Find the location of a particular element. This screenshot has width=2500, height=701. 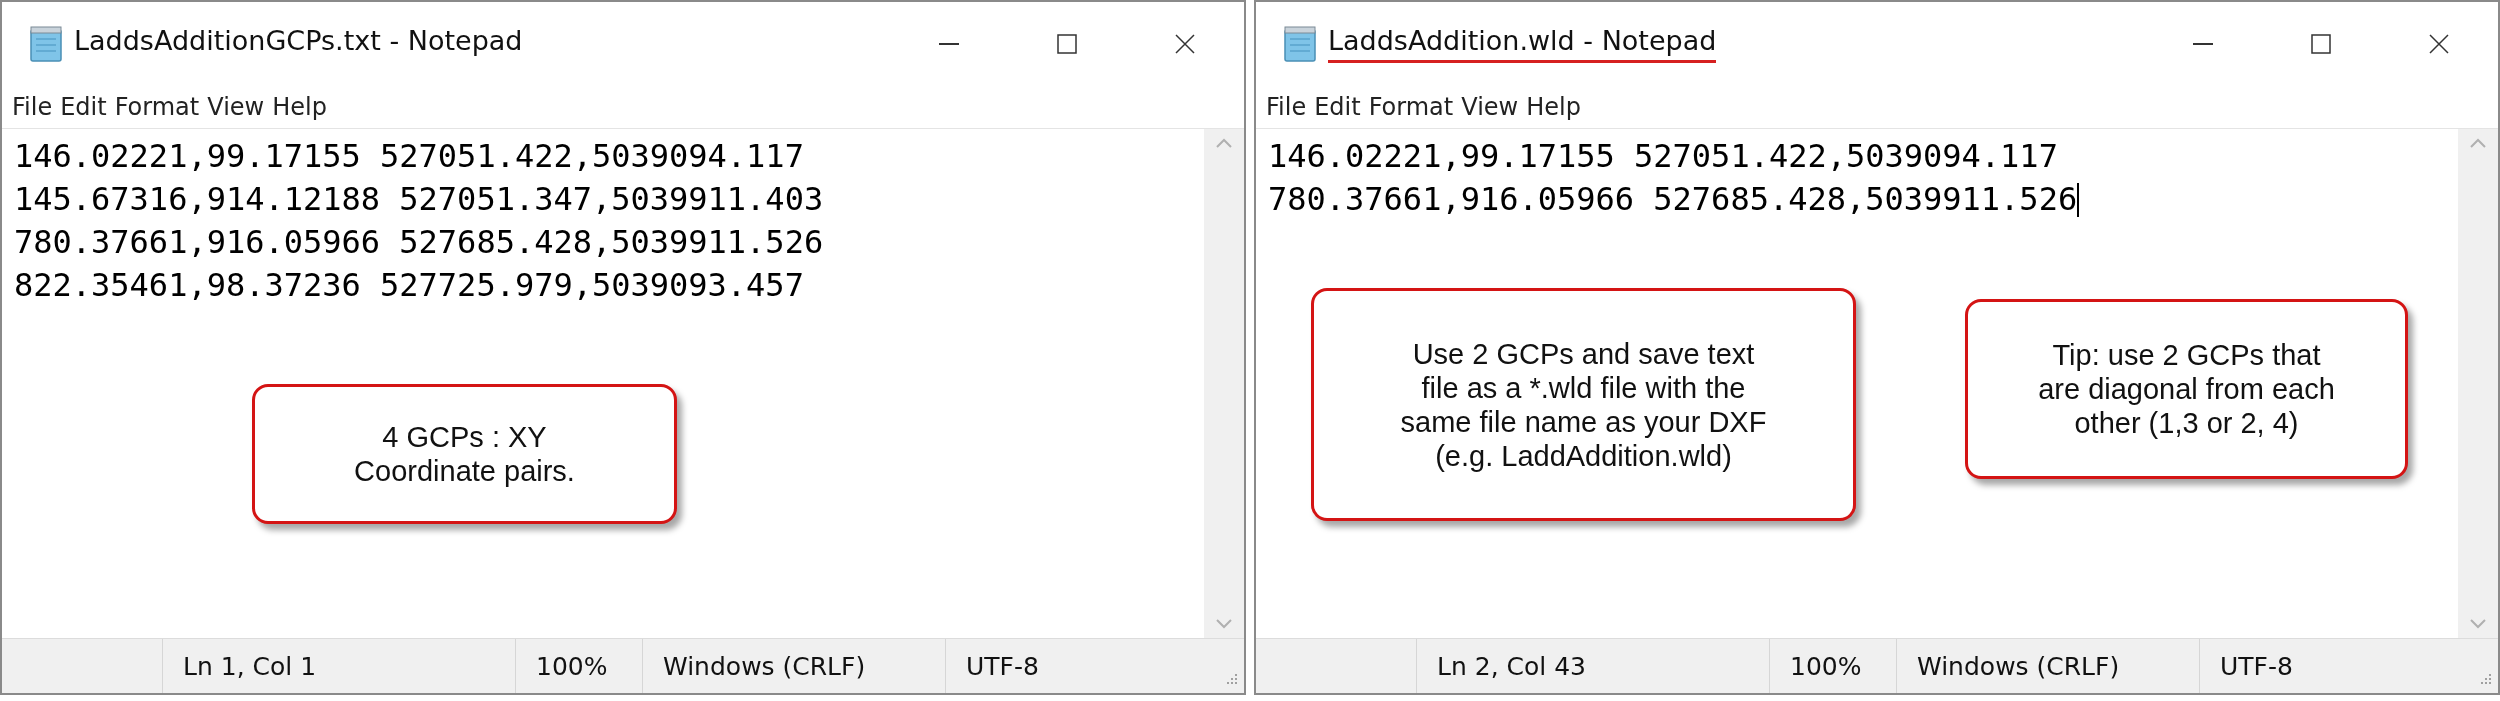

callout: 4 GCPs : XY Coordinate pairs. is located at coordinates (464, 454).